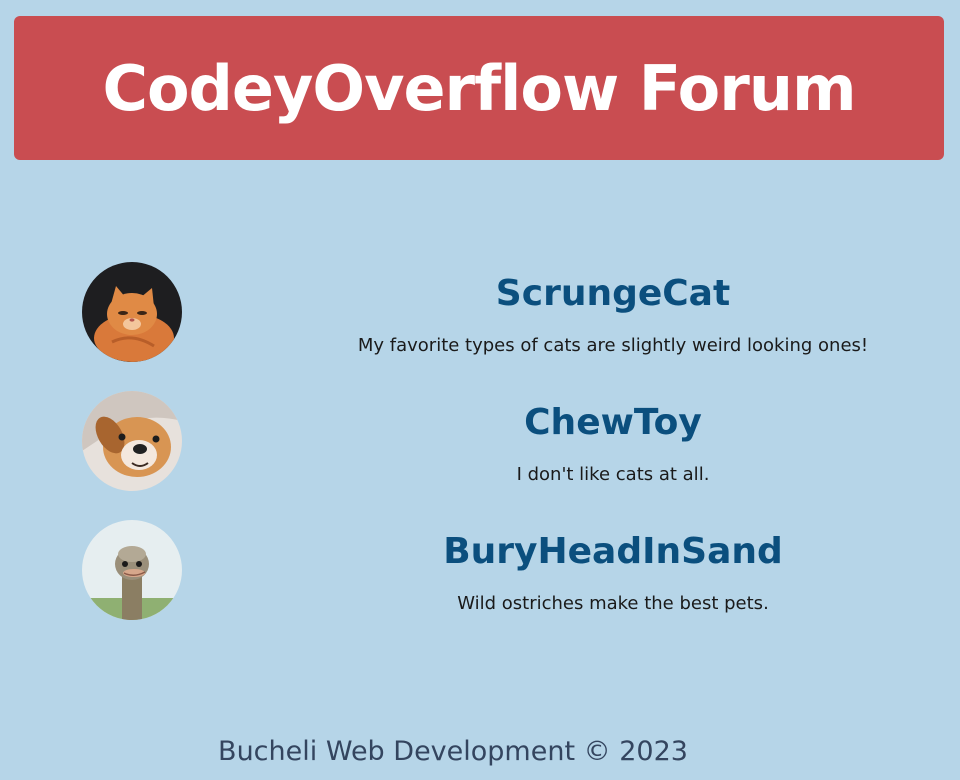 The image size is (960, 780). I want to click on orange-cat-photo-icon, so click(132, 312).